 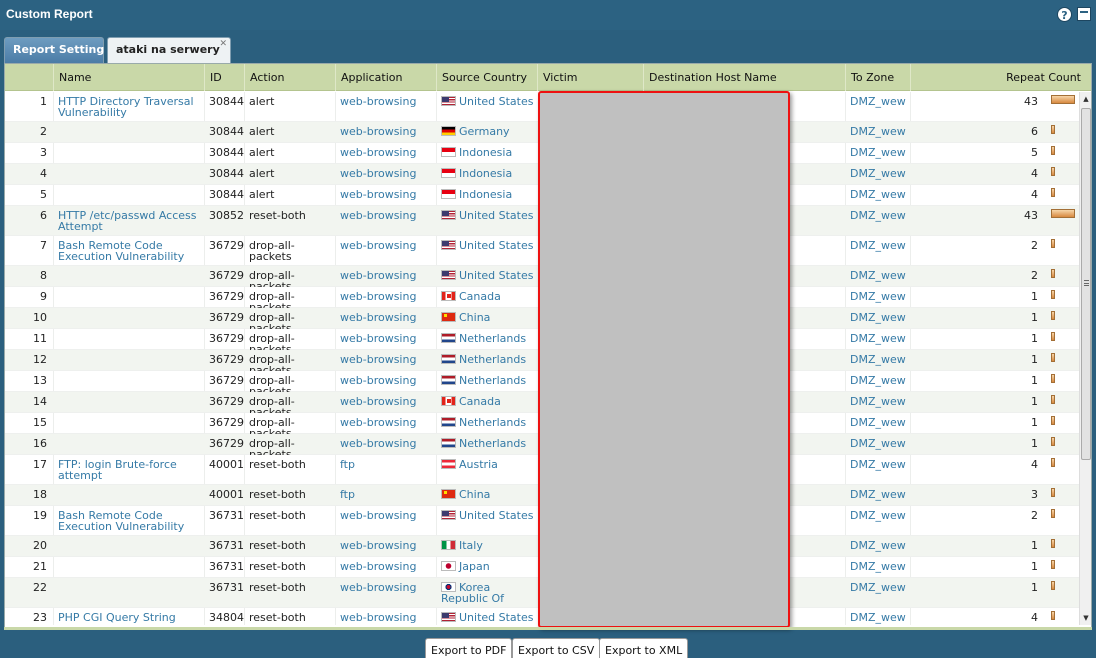 I want to click on export-csv-button: Export to CSV, so click(x=556, y=648).